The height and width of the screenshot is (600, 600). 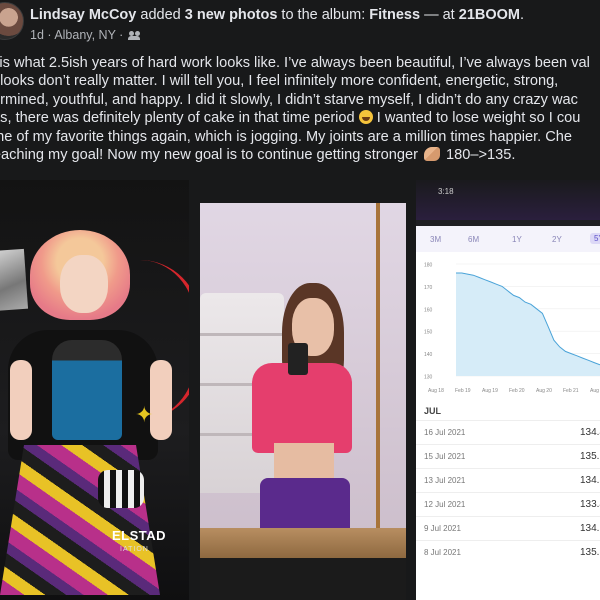 I want to click on chart-y-tick: 130, so click(x=428, y=378).